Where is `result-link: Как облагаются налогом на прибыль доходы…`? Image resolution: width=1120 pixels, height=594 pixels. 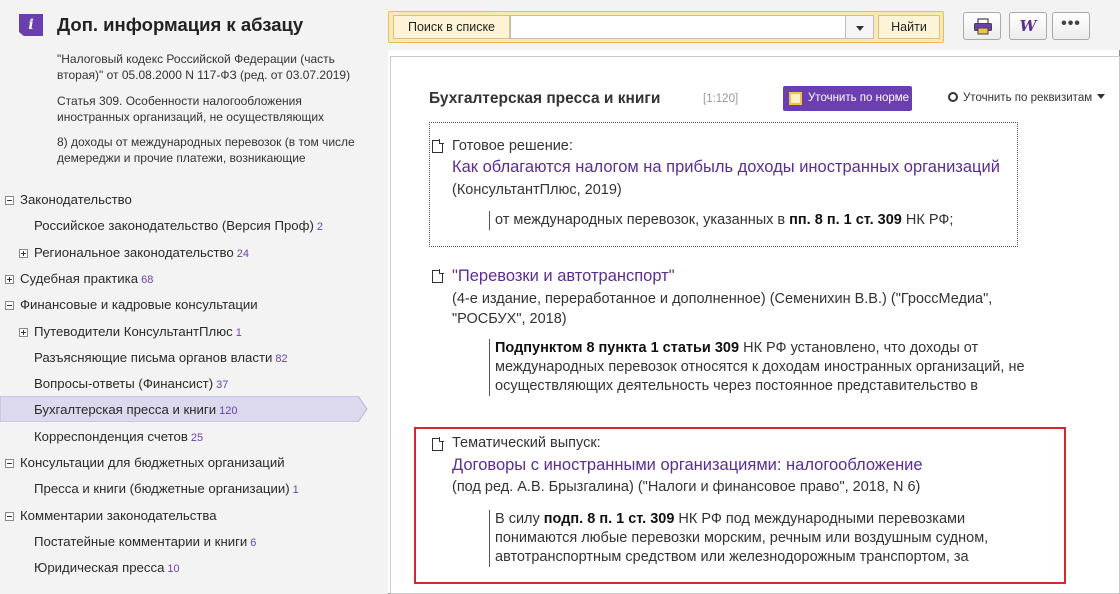
result-link: Как облагаются налогом на прибыль доходы… is located at coordinates (726, 167).